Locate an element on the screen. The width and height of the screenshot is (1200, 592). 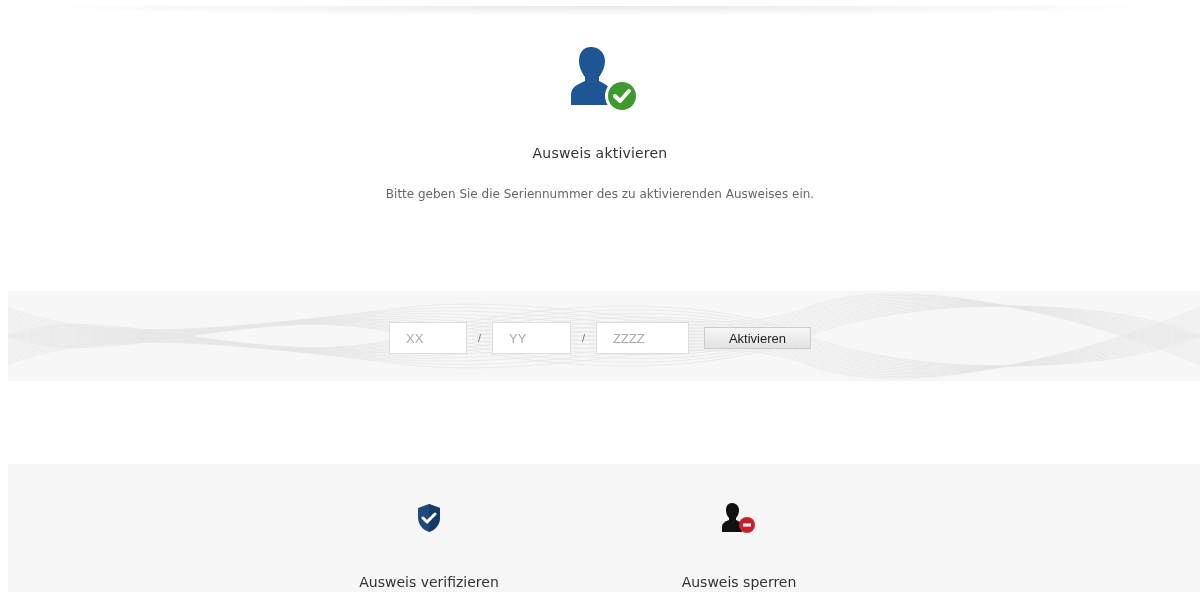
activate-button: Aktivieren is located at coordinates (757, 338).